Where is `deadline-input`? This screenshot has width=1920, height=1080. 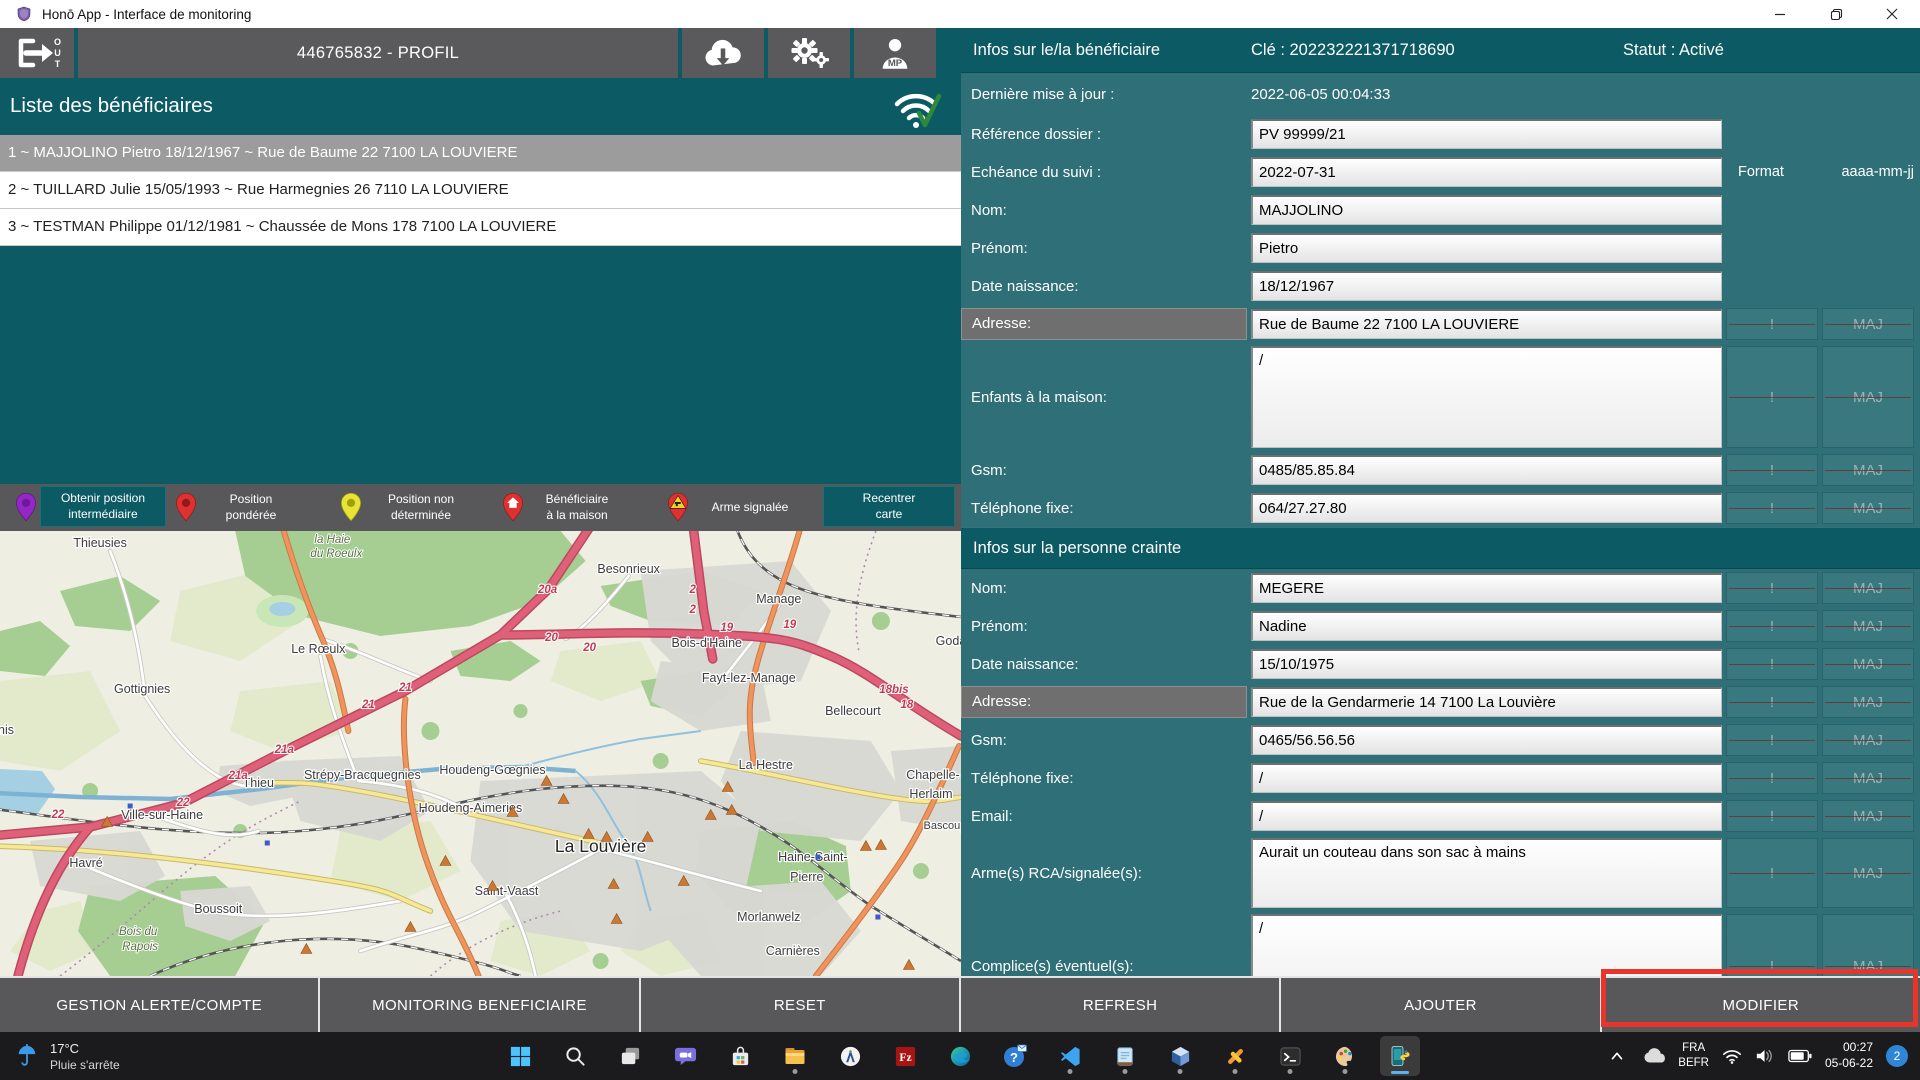
deadline-input is located at coordinates (1486, 172).